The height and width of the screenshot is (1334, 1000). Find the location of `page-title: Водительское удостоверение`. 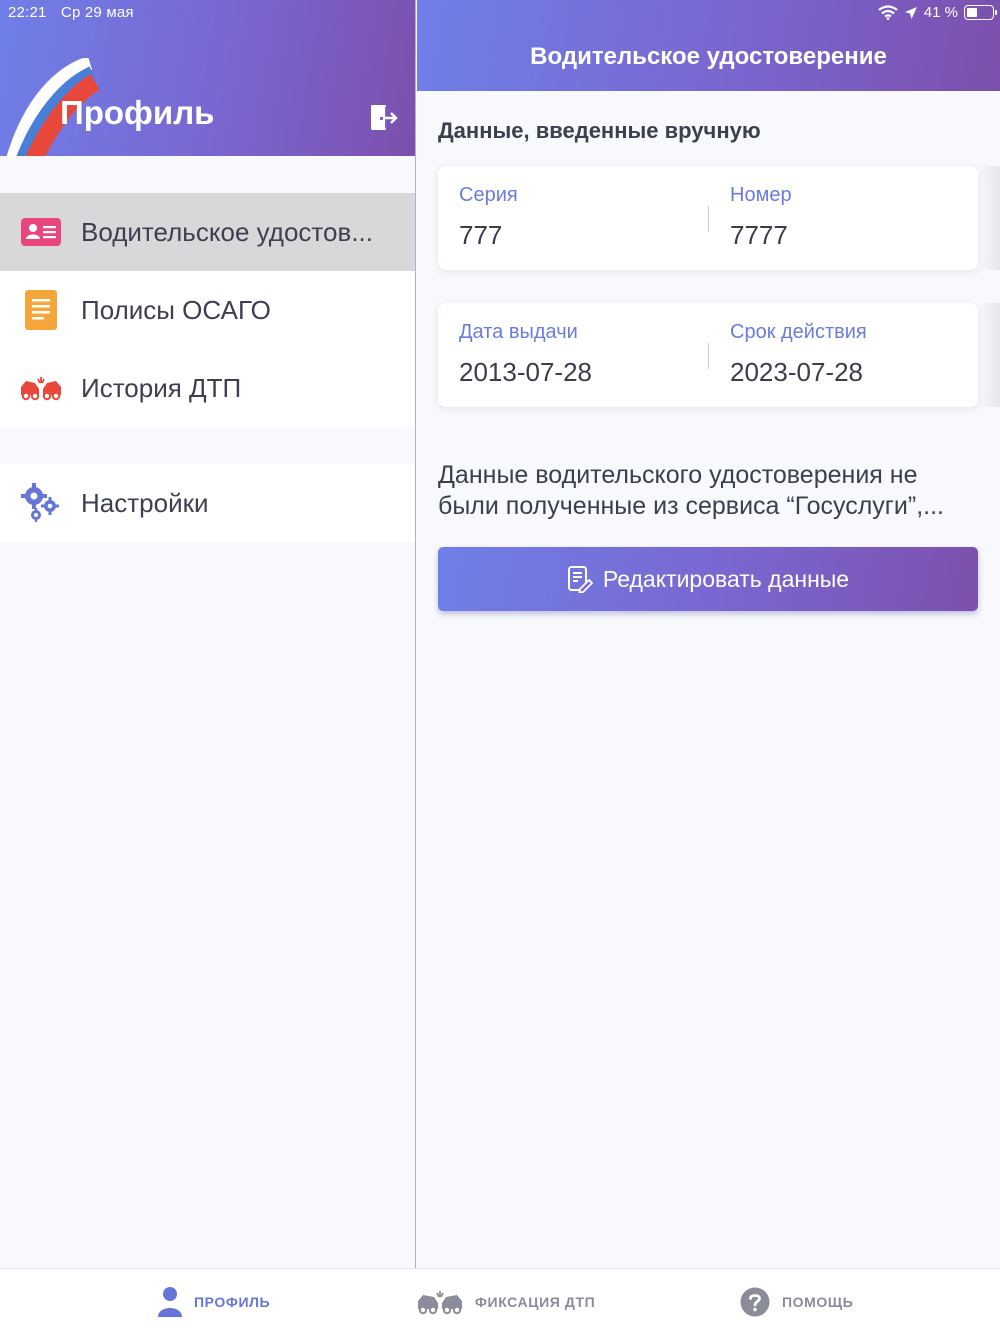

page-title: Водительское удостоверение is located at coordinates (708, 56).